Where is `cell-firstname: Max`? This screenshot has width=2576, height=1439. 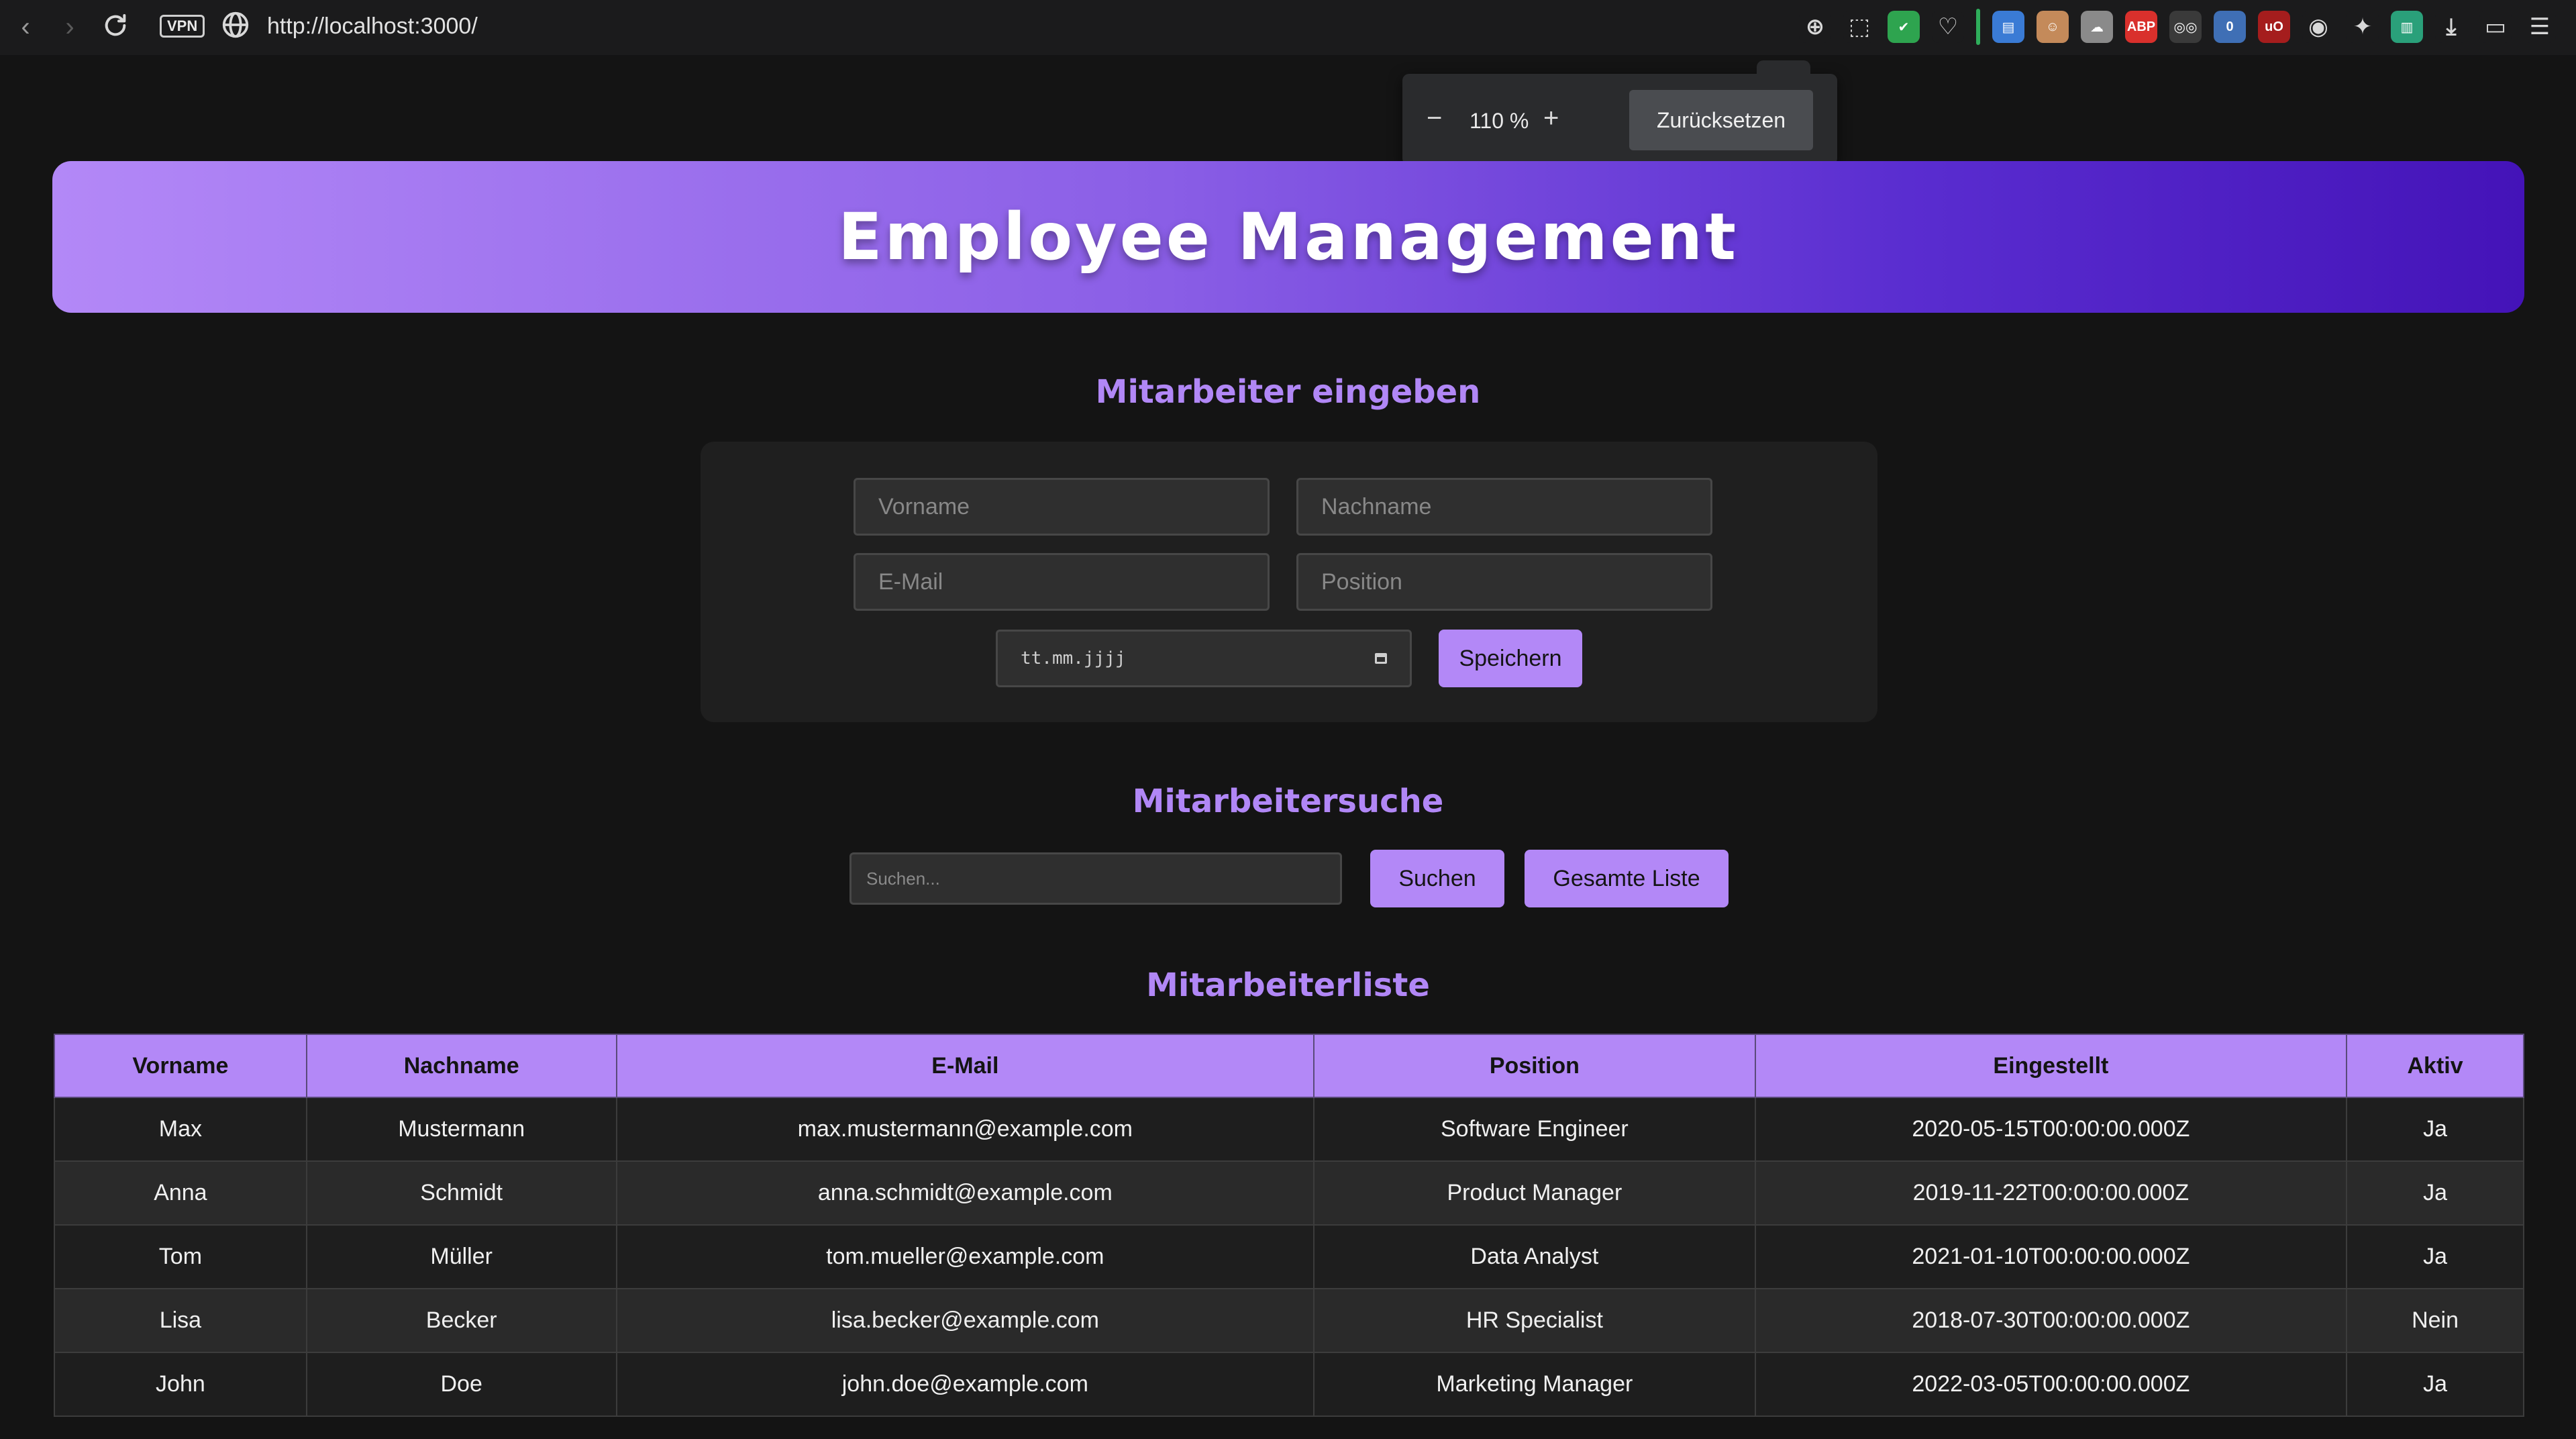
cell-firstname: Max is located at coordinates (180, 1129).